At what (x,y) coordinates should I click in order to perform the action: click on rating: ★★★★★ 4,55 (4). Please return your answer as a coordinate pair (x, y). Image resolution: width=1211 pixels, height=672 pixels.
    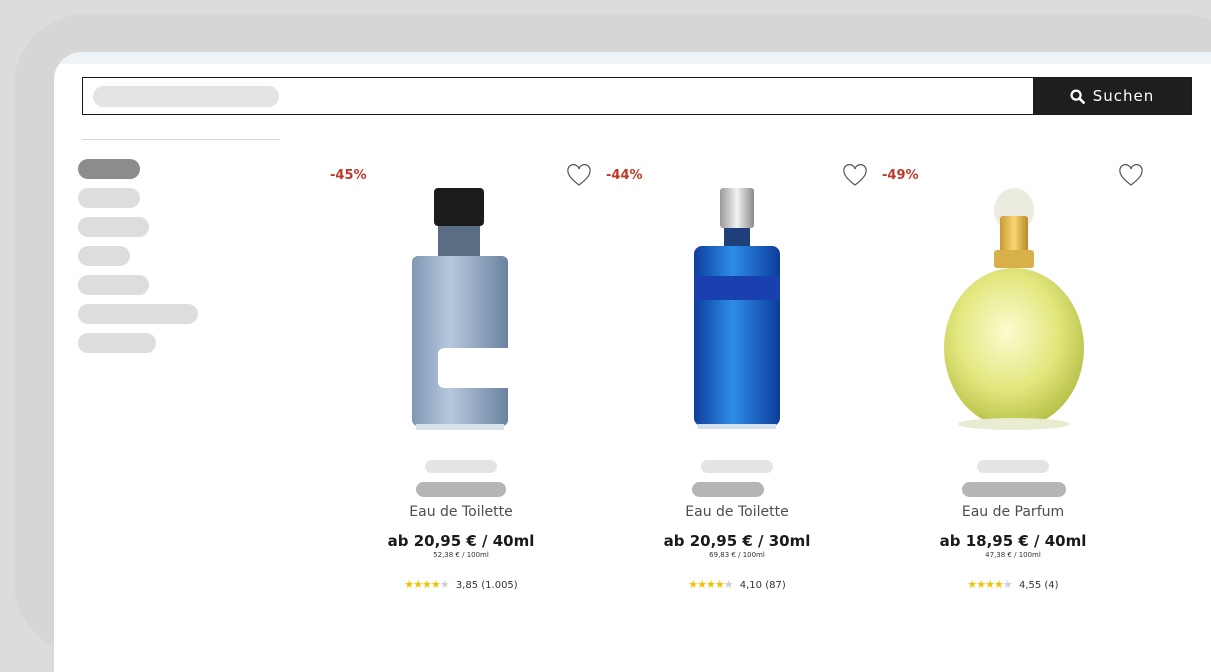
    Looking at the image, I should click on (1013, 584).